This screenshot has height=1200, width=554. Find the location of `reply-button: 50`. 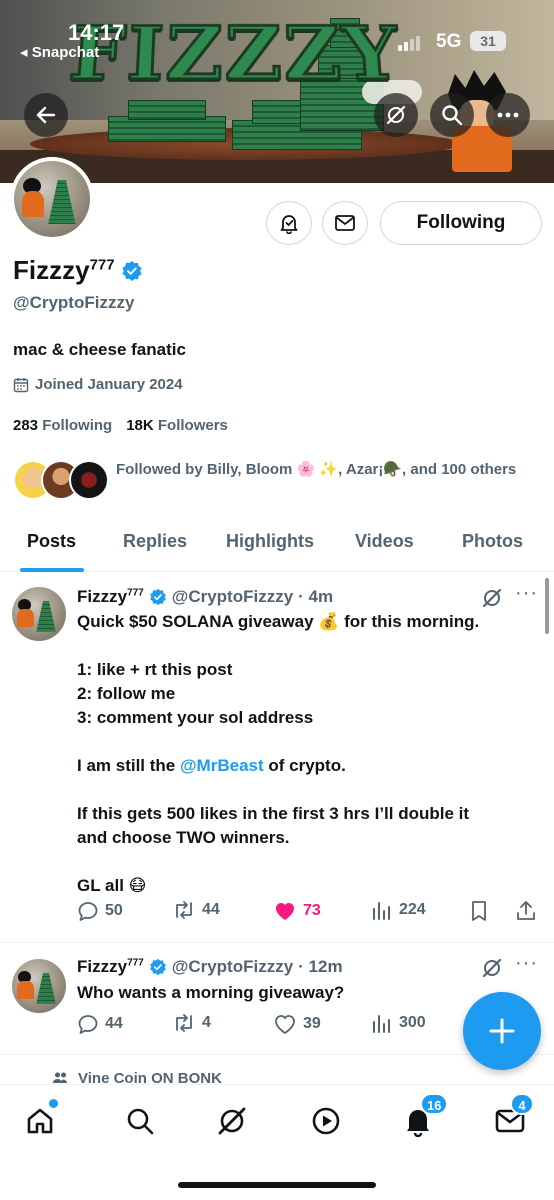

reply-button: 50 is located at coordinates (100, 911).